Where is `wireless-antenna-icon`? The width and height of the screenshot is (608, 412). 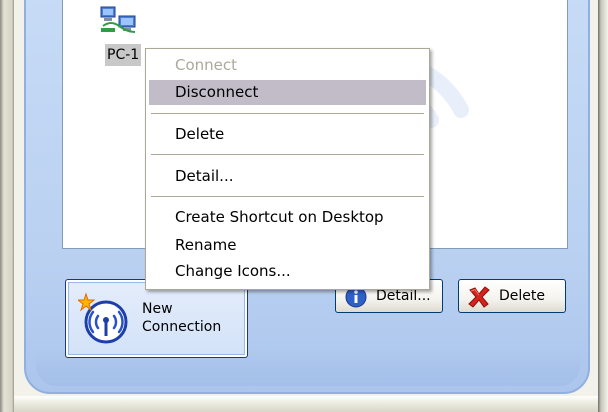
wireless-antenna-icon is located at coordinates (103, 318).